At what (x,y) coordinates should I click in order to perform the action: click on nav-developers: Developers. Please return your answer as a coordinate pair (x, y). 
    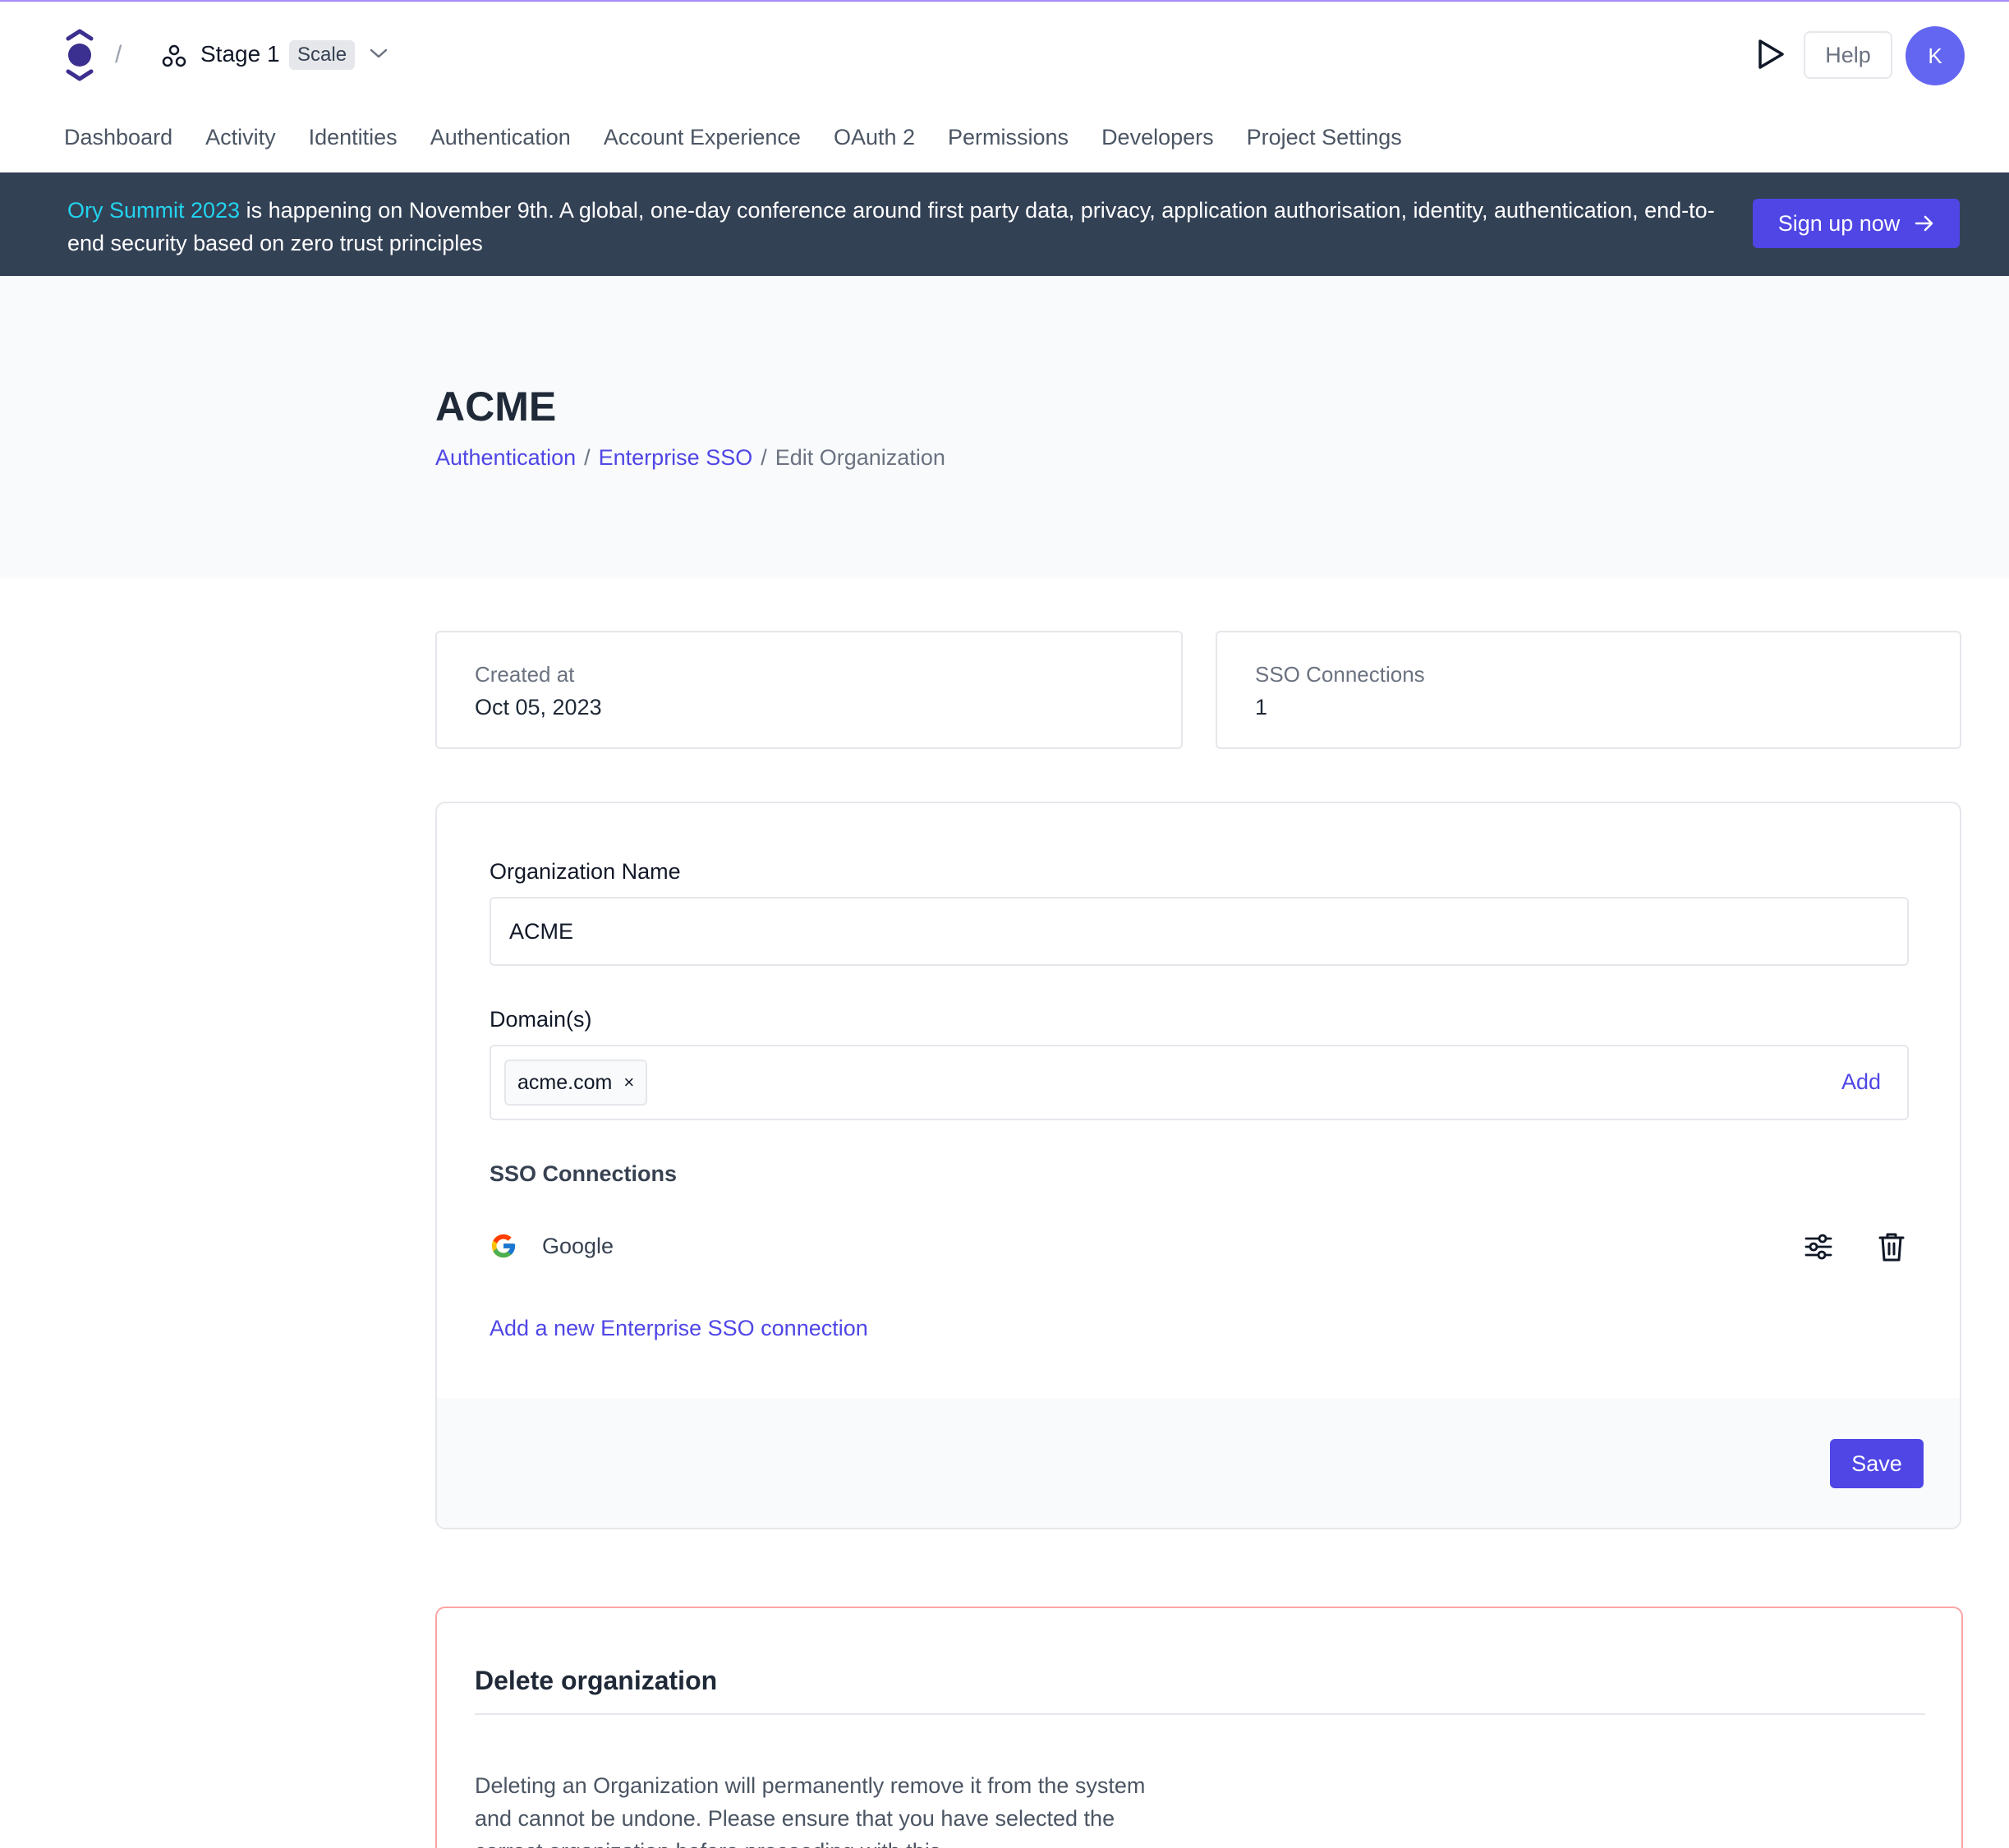
    Looking at the image, I should click on (1157, 137).